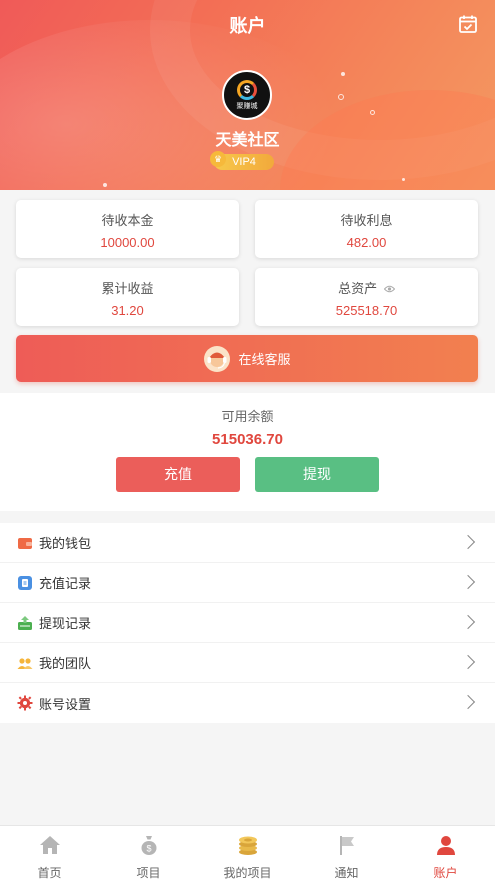 Image resolution: width=495 pixels, height=885 pixels. I want to click on tab-my-projects: 我的项目, so click(247, 855).